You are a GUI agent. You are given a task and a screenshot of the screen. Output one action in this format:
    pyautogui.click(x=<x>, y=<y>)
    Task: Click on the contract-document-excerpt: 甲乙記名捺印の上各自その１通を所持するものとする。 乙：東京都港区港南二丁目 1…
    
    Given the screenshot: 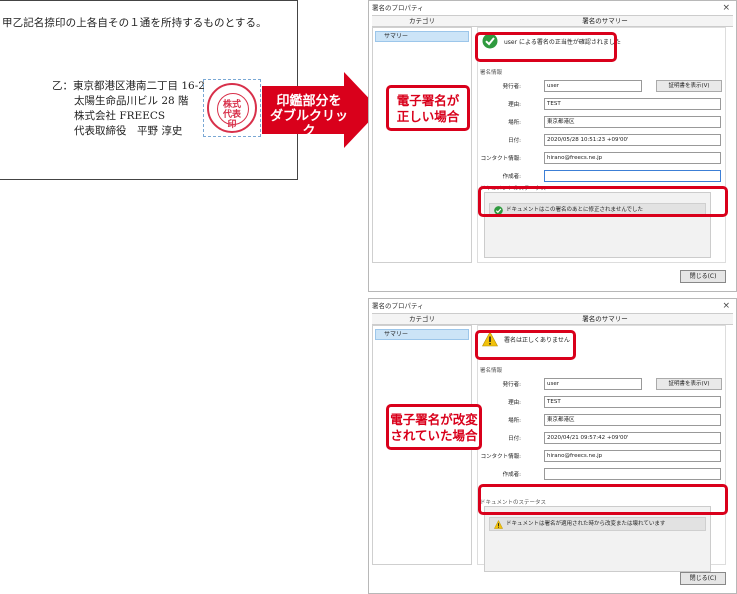 What is the action you would take?
    pyautogui.click(x=149, y=90)
    